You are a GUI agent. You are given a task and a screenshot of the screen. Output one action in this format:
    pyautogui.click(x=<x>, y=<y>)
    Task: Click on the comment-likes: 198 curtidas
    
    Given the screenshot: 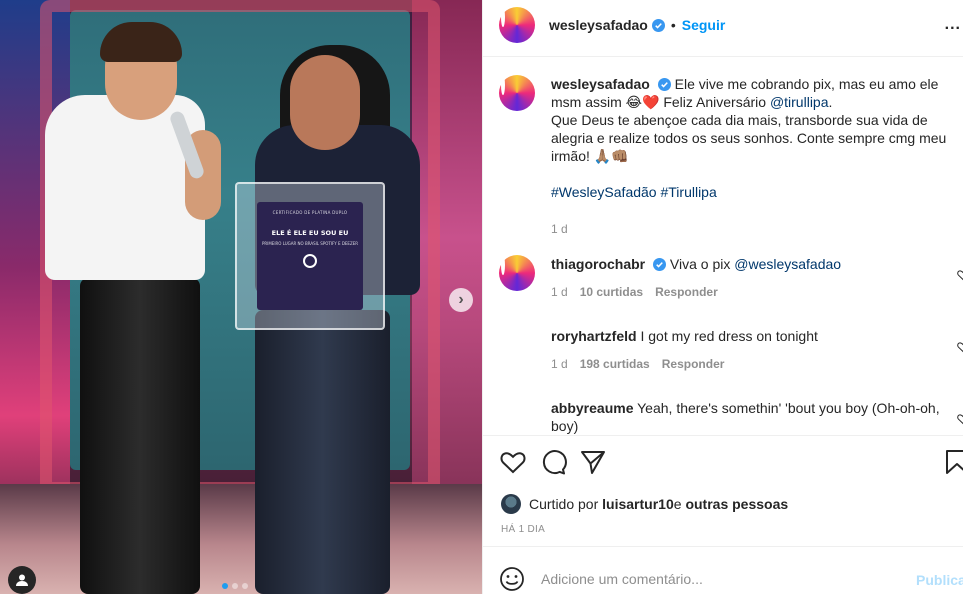 What is the action you would take?
    pyautogui.click(x=615, y=364)
    